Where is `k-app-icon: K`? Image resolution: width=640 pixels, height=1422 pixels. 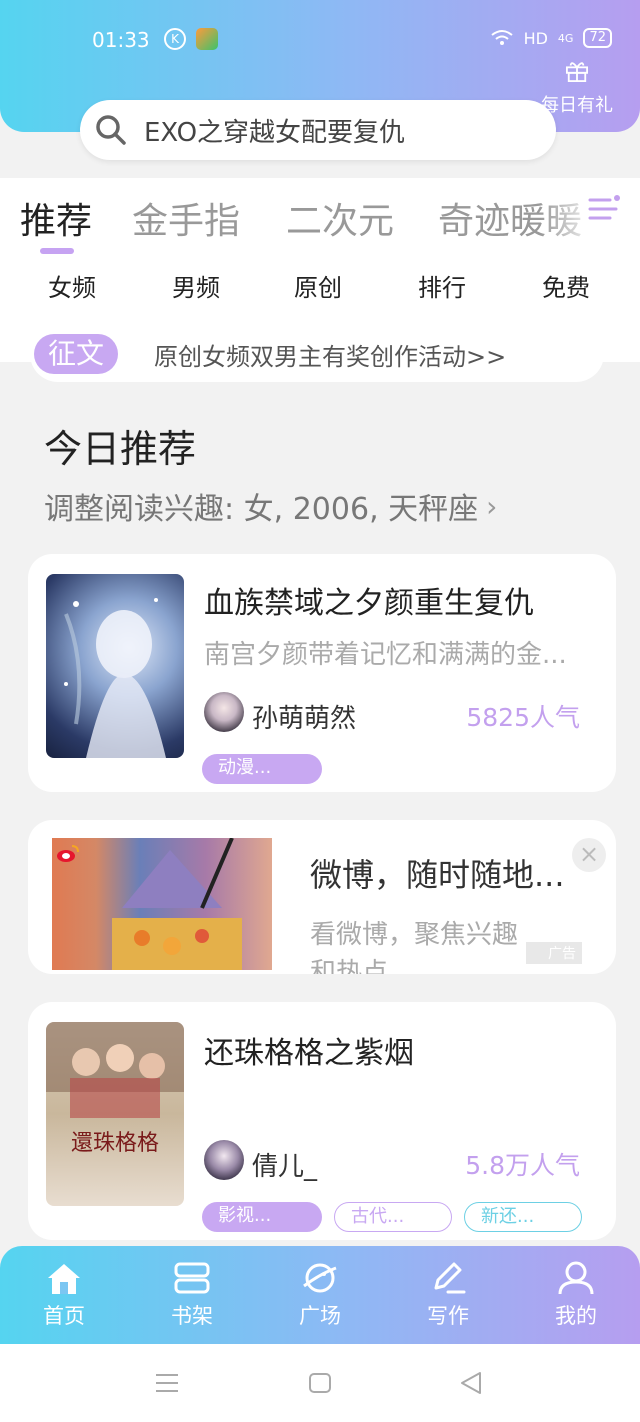 k-app-icon: K is located at coordinates (175, 39).